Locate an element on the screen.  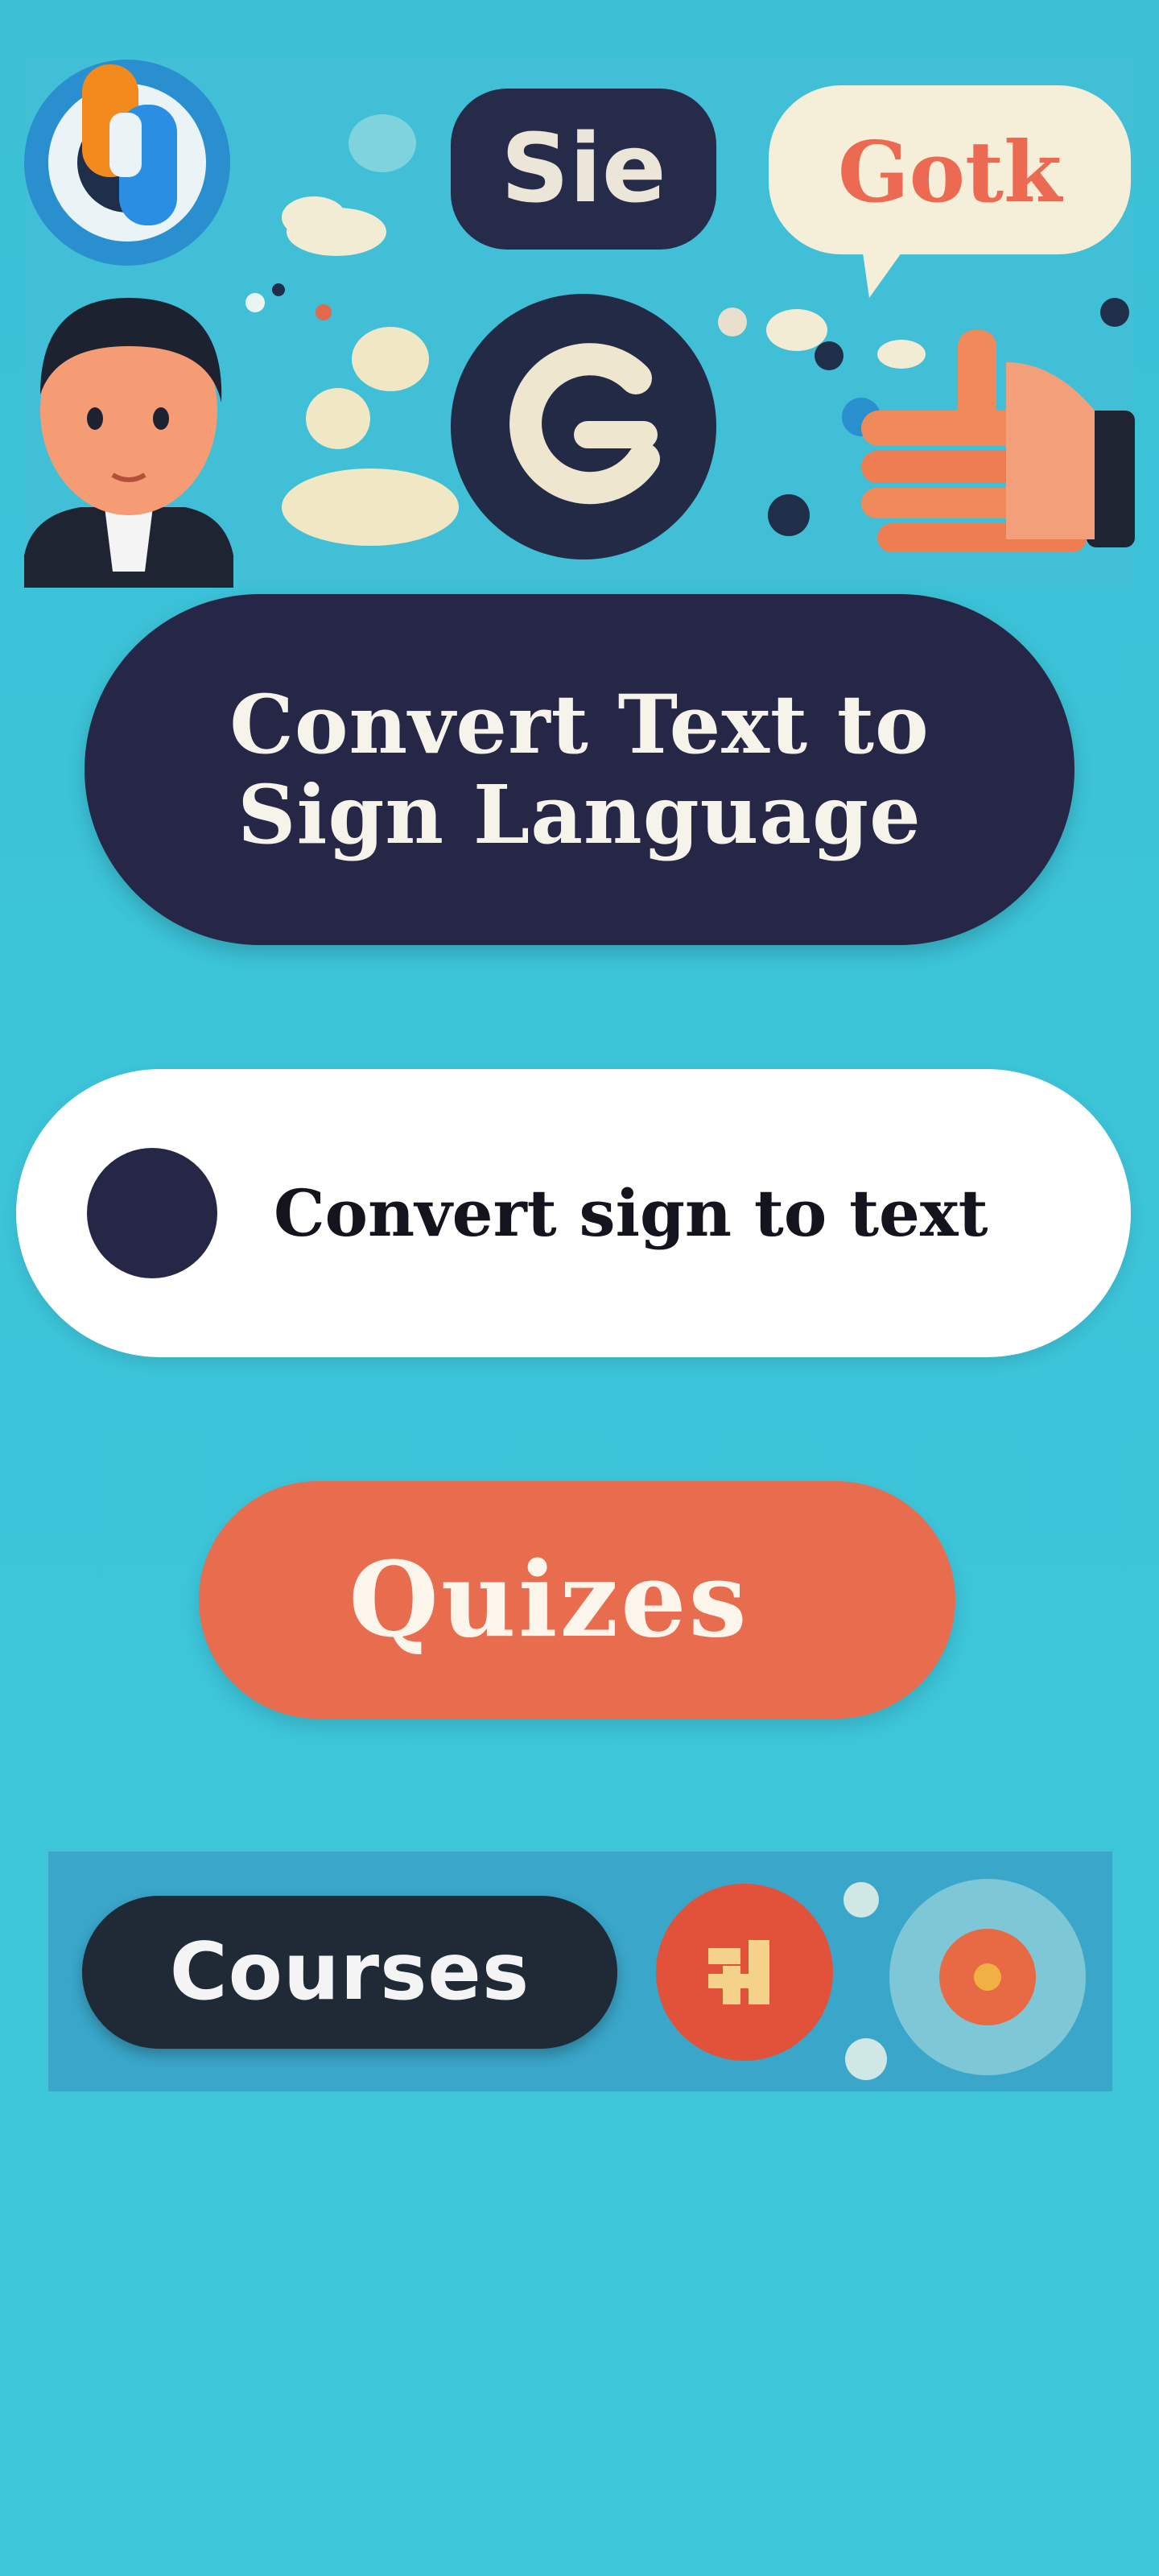
svg-text: Gotk is located at coordinates (950, 171).